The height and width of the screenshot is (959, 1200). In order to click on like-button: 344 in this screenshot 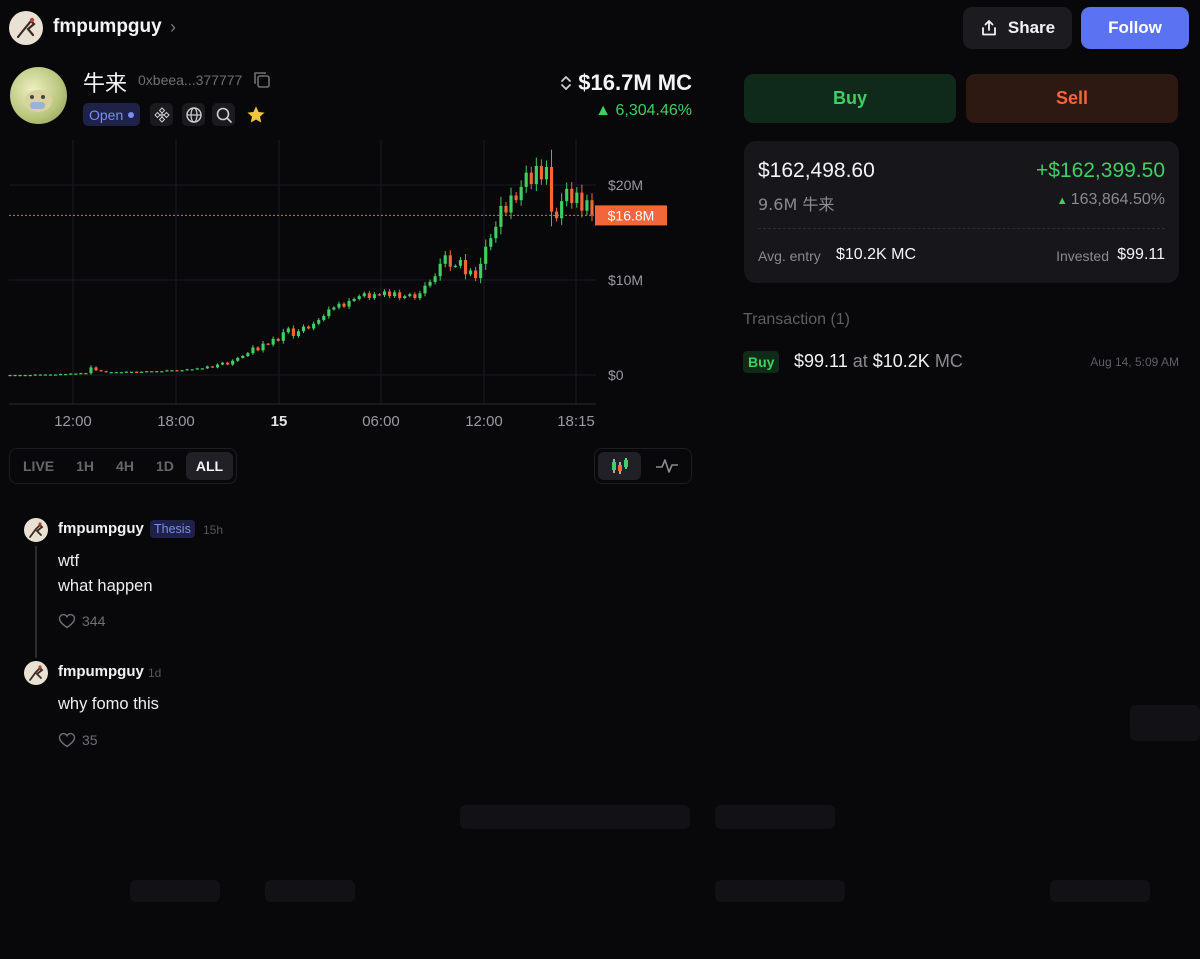, I will do `click(81, 621)`.